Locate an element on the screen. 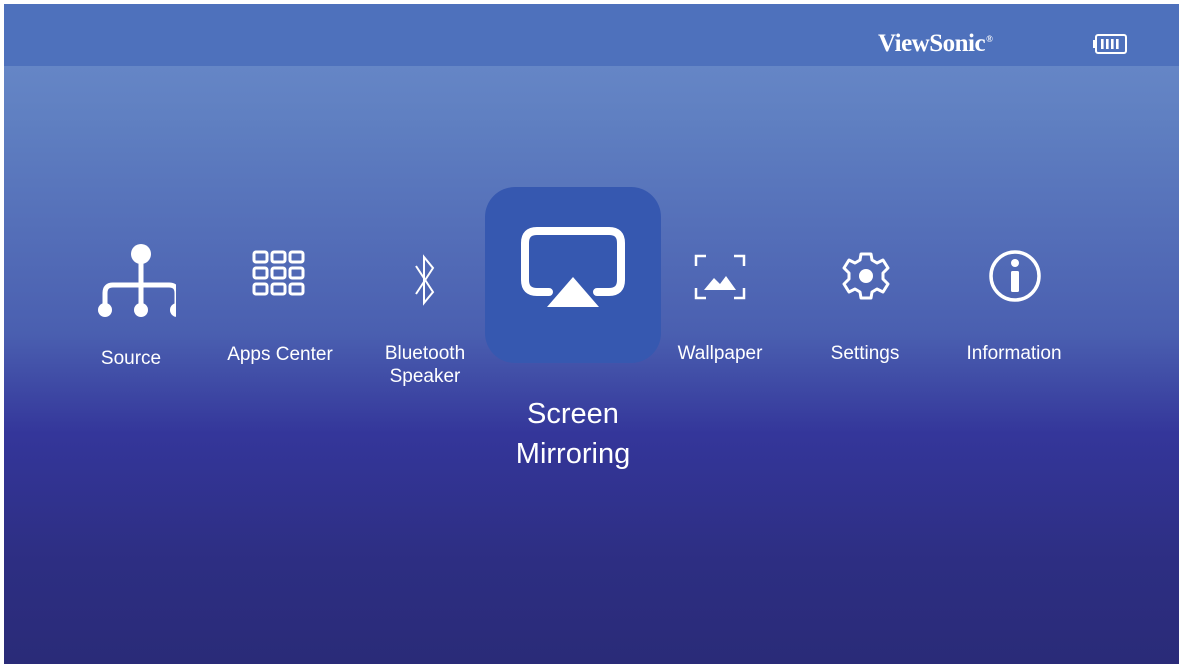 Image resolution: width=1179 pixels, height=664 pixels. source-label: Source is located at coordinates (131, 358).